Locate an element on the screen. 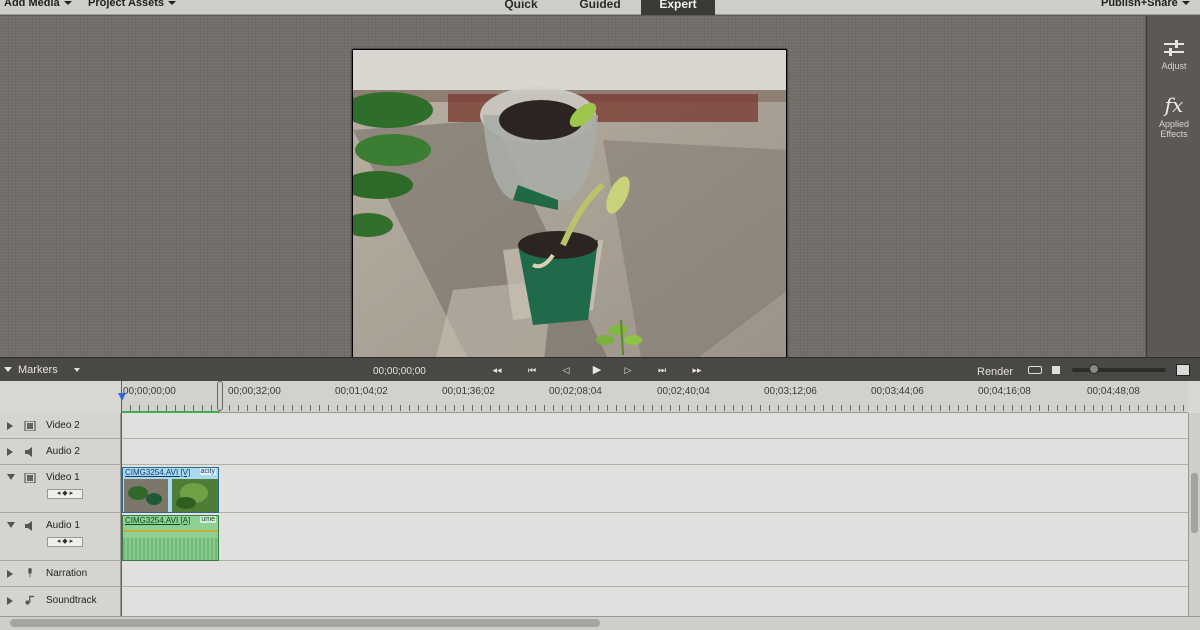 This screenshot has width=1200, height=630. timecode-display: 00;00;00;00 is located at coordinates (399, 371).